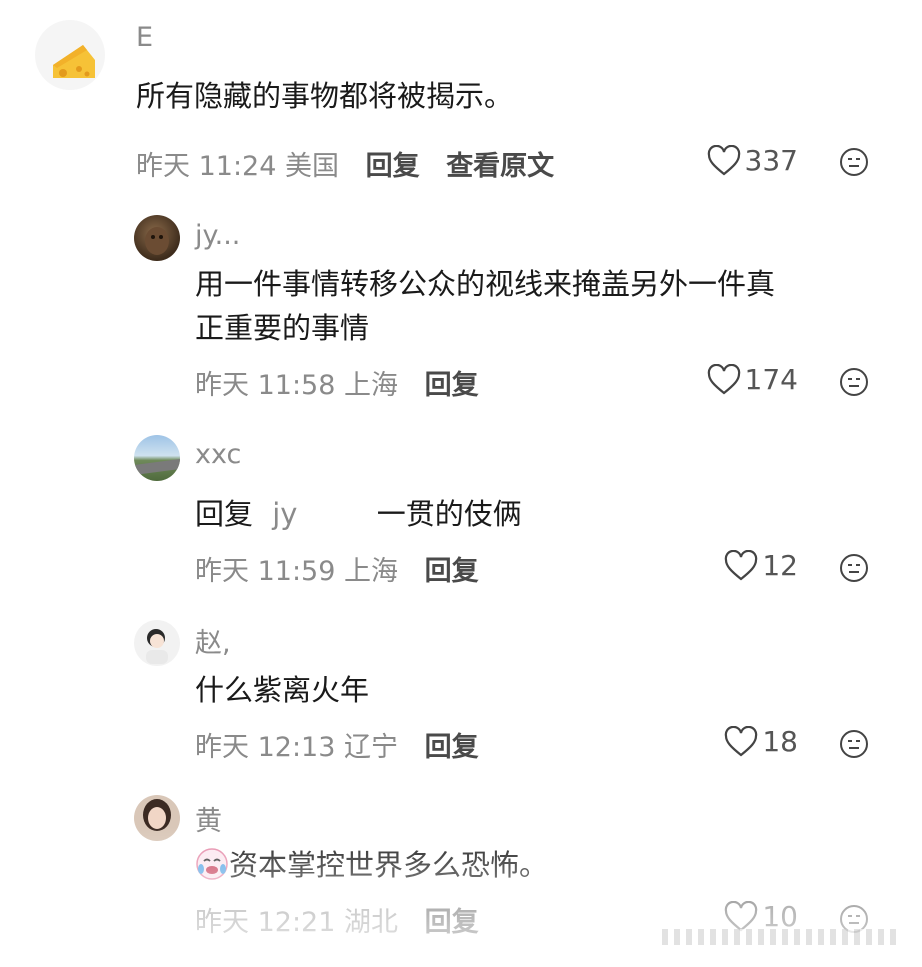 The image size is (922, 967). Describe the element at coordinates (224, 514) in the screenshot. I see `reply-prefix: 回复` at that location.